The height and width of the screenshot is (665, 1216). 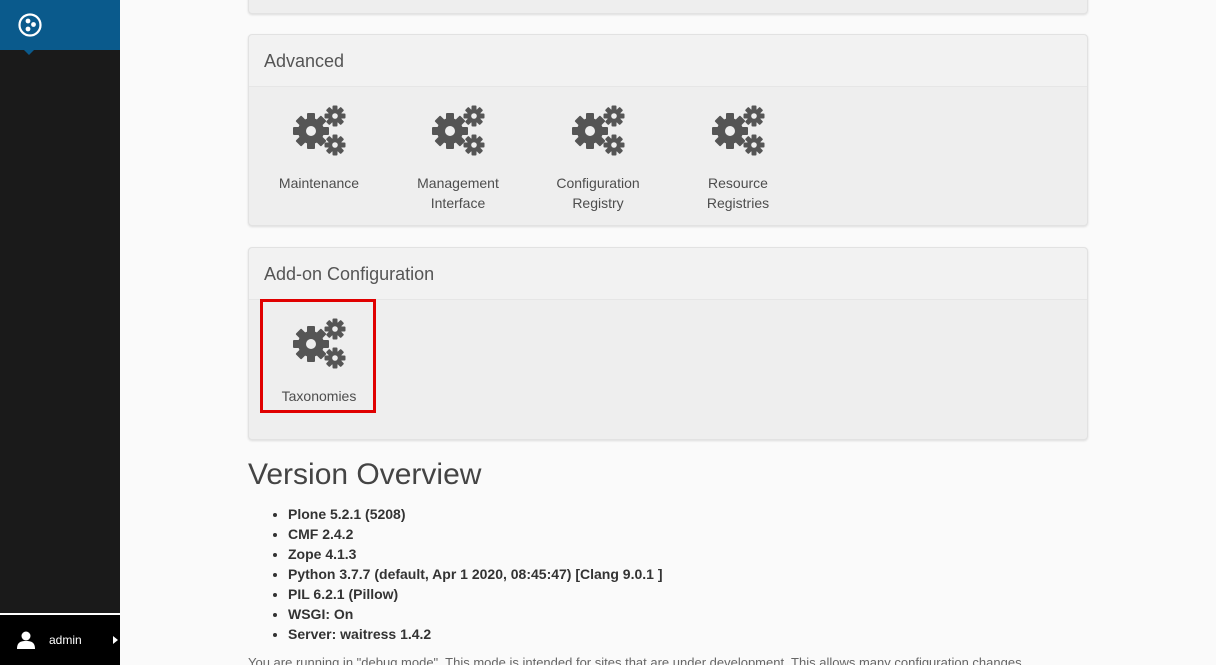 What do you see at coordinates (475, 554) in the screenshot?
I see `version-item: Zope 4.1.3` at bounding box center [475, 554].